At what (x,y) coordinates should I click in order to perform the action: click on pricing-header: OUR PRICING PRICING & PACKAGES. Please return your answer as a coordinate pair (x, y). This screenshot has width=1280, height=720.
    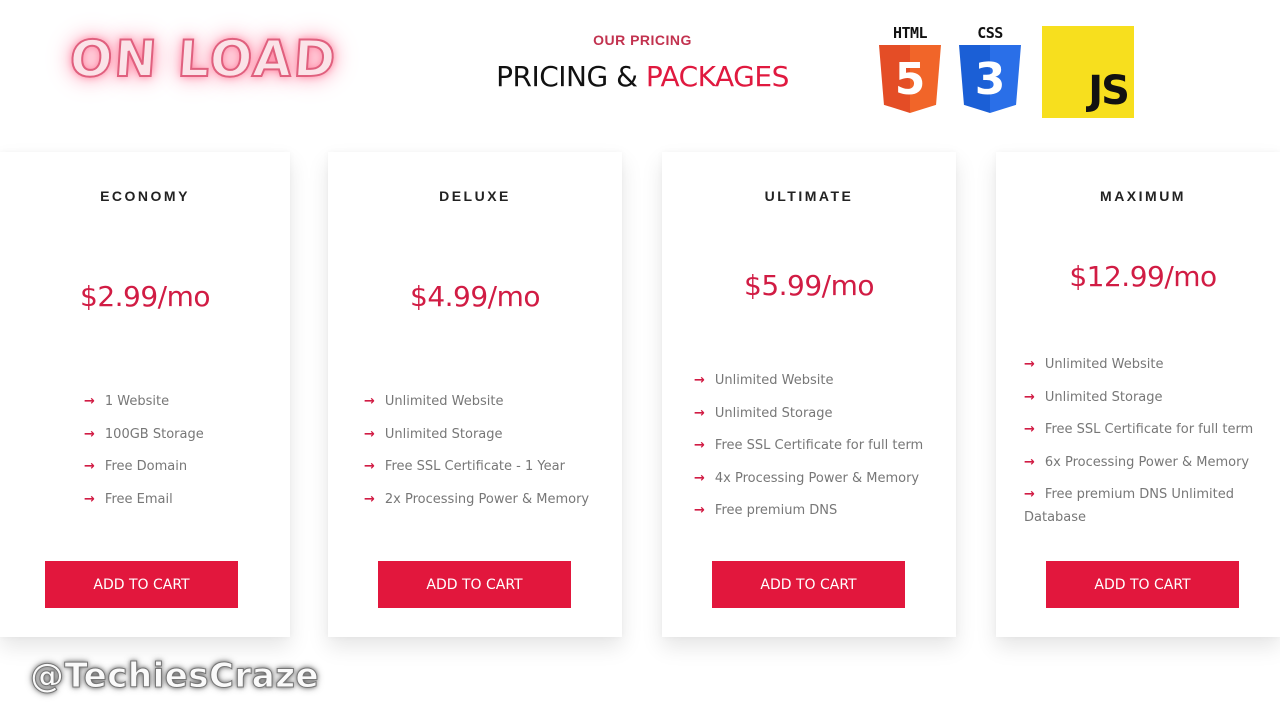
    Looking at the image, I should click on (642, 62).